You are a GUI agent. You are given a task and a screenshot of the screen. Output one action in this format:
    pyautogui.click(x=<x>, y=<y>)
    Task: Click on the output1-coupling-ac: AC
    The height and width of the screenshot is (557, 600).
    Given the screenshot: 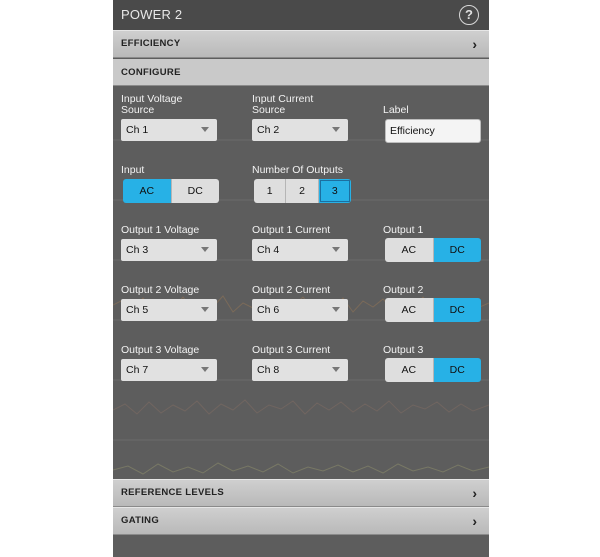 What is the action you would take?
    pyautogui.click(x=409, y=250)
    